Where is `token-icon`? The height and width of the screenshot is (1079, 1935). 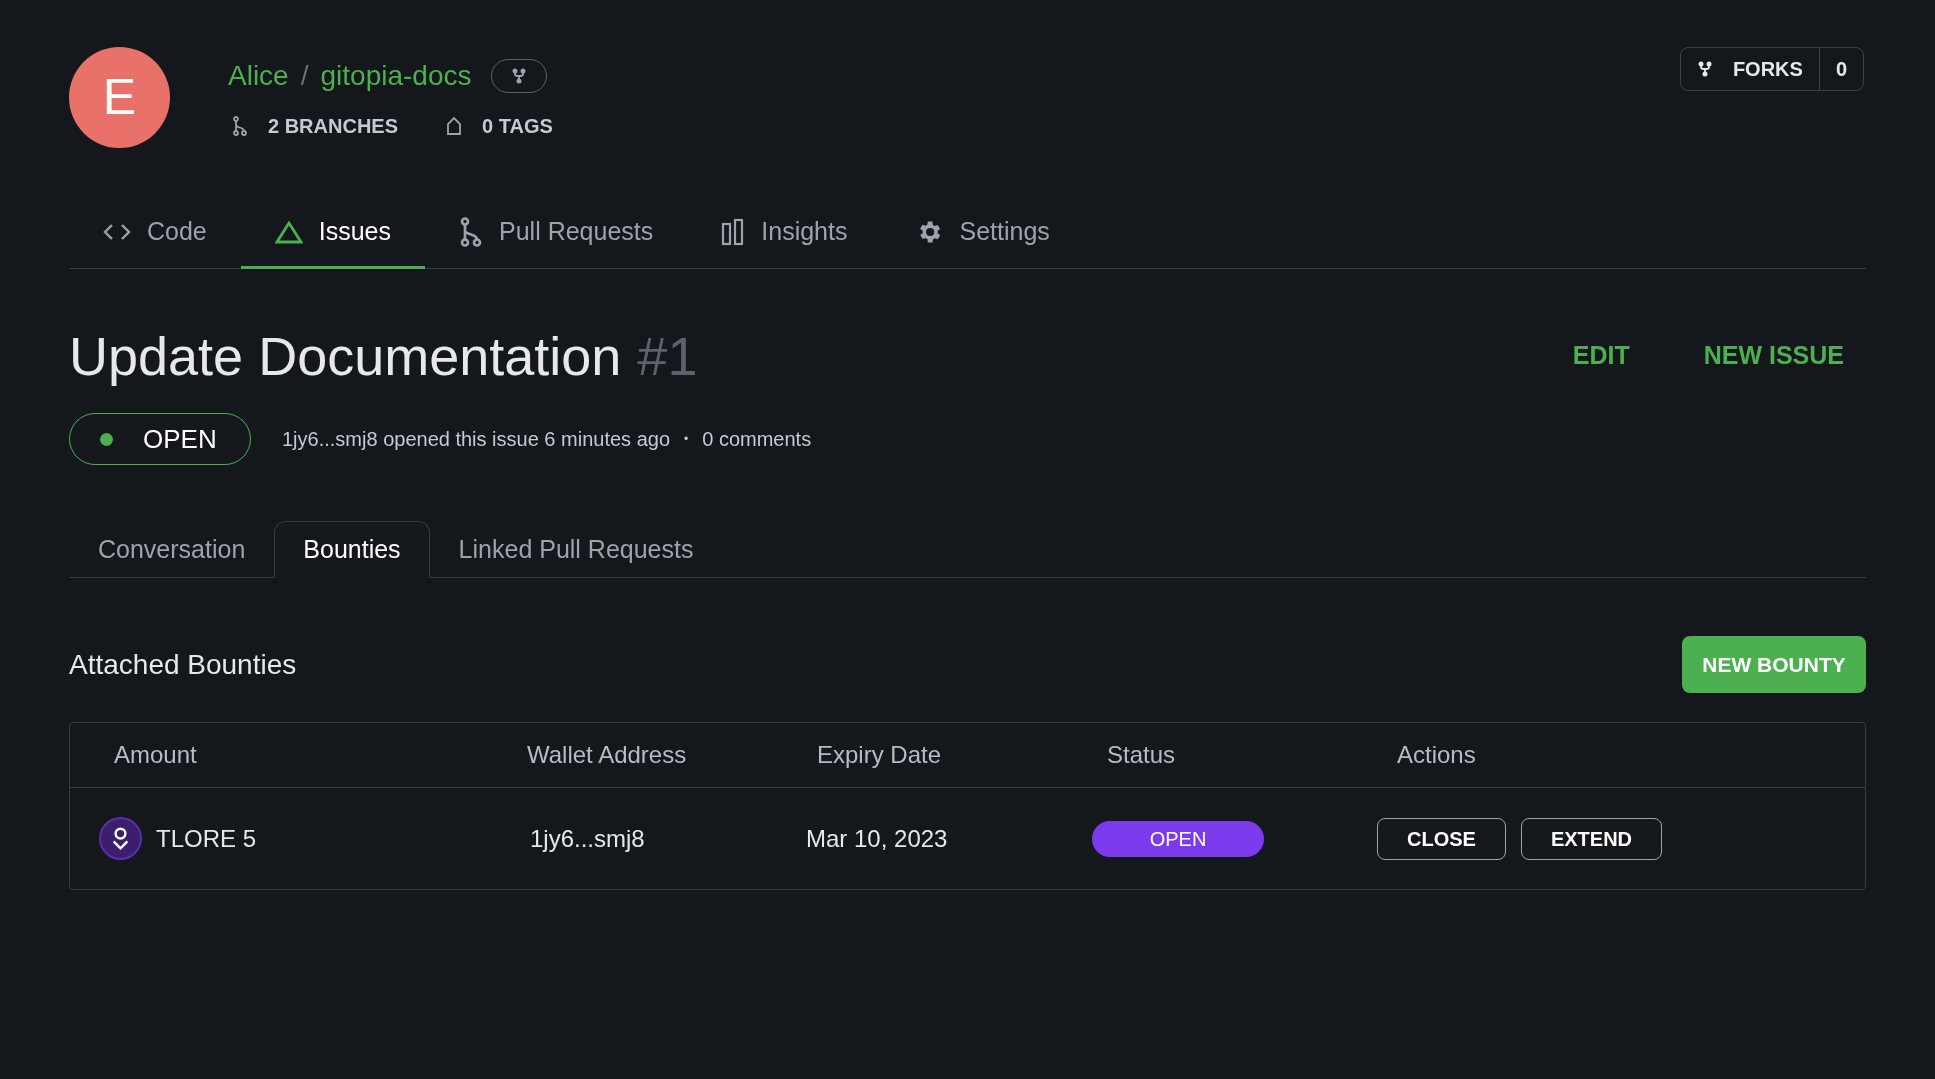 token-icon is located at coordinates (120, 838).